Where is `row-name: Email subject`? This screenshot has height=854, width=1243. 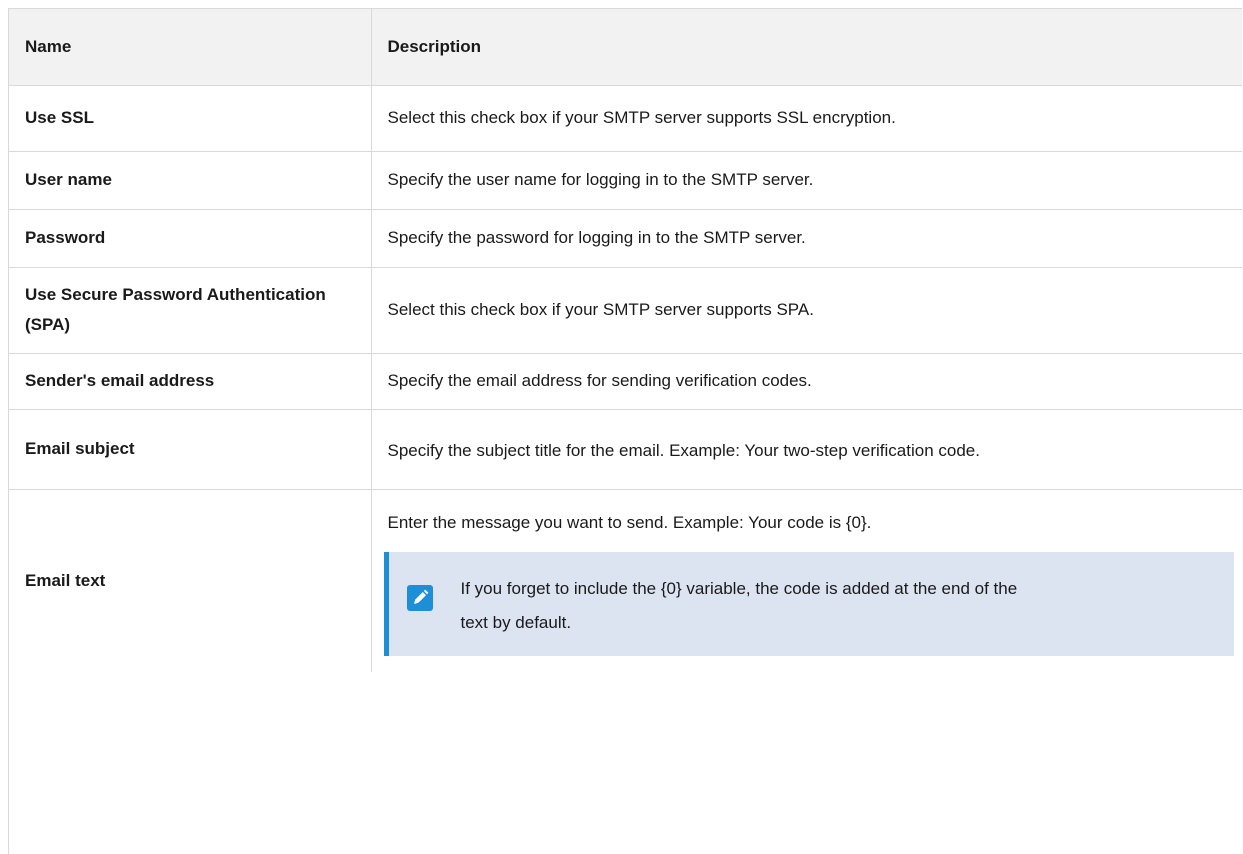
row-name: Email subject is located at coordinates (190, 449).